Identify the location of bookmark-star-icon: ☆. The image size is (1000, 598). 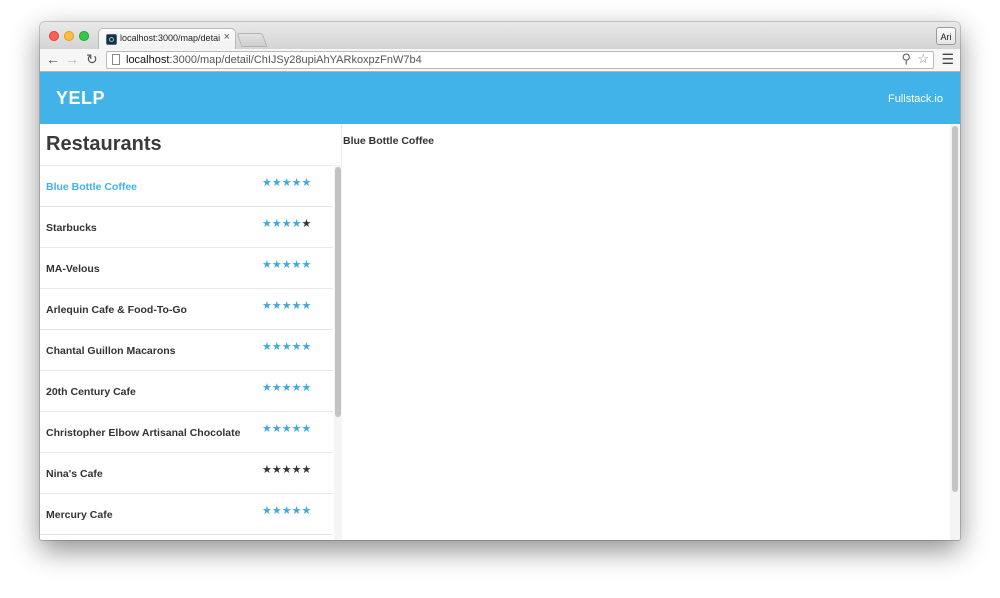
(923, 59).